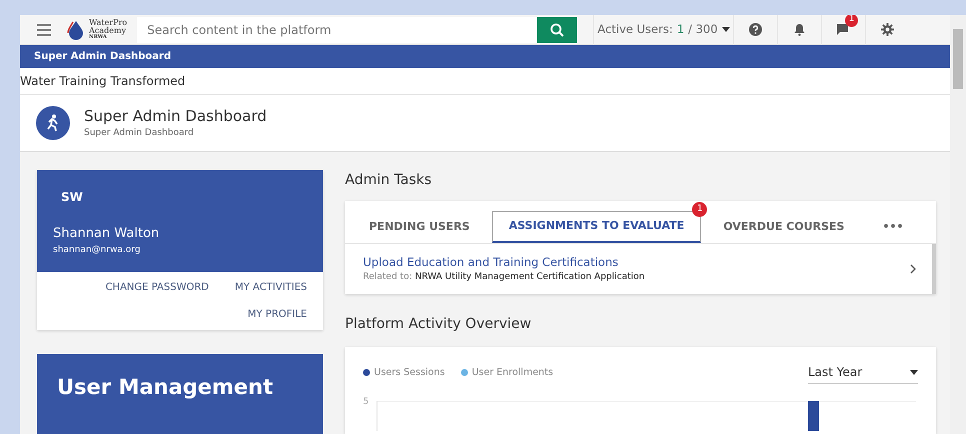  Describe the element at coordinates (419, 226) in the screenshot. I see `tab: PENDING USERS` at that location.